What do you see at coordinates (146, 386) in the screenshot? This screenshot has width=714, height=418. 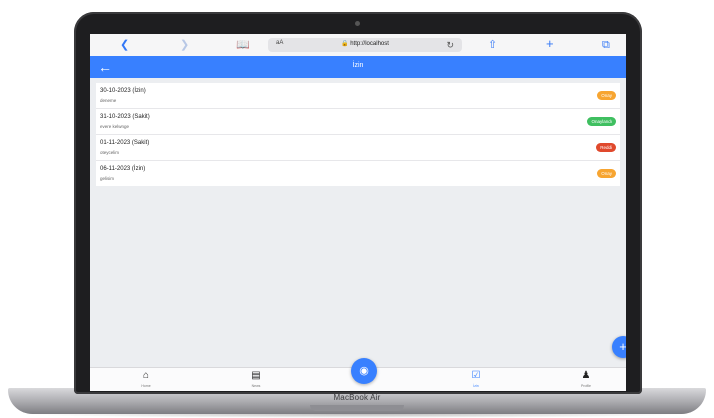 I see `tab-label: Home` at bounding box center [146, 386].